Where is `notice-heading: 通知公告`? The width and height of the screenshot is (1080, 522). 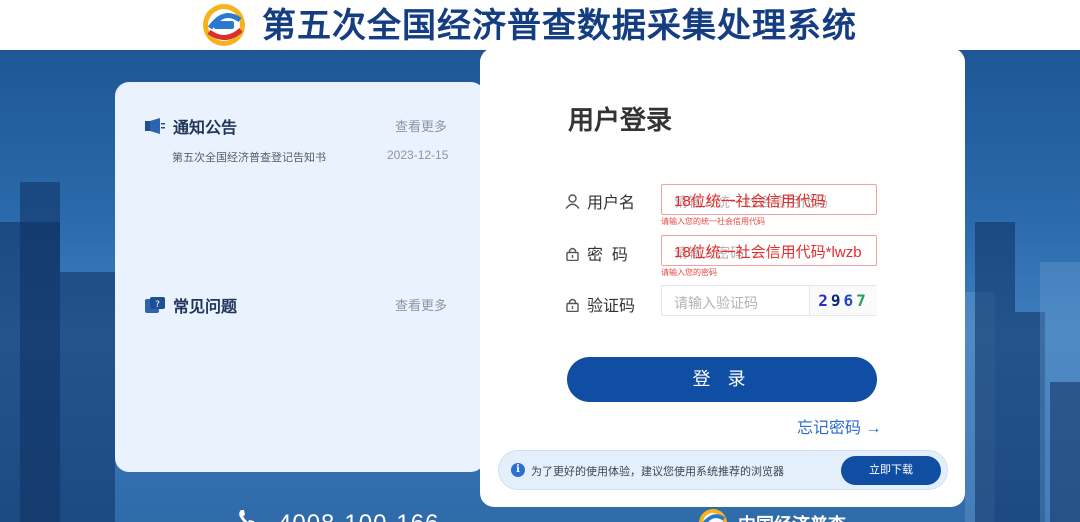
notice-heading: 通知公告 is located at coordinates (205, 128).